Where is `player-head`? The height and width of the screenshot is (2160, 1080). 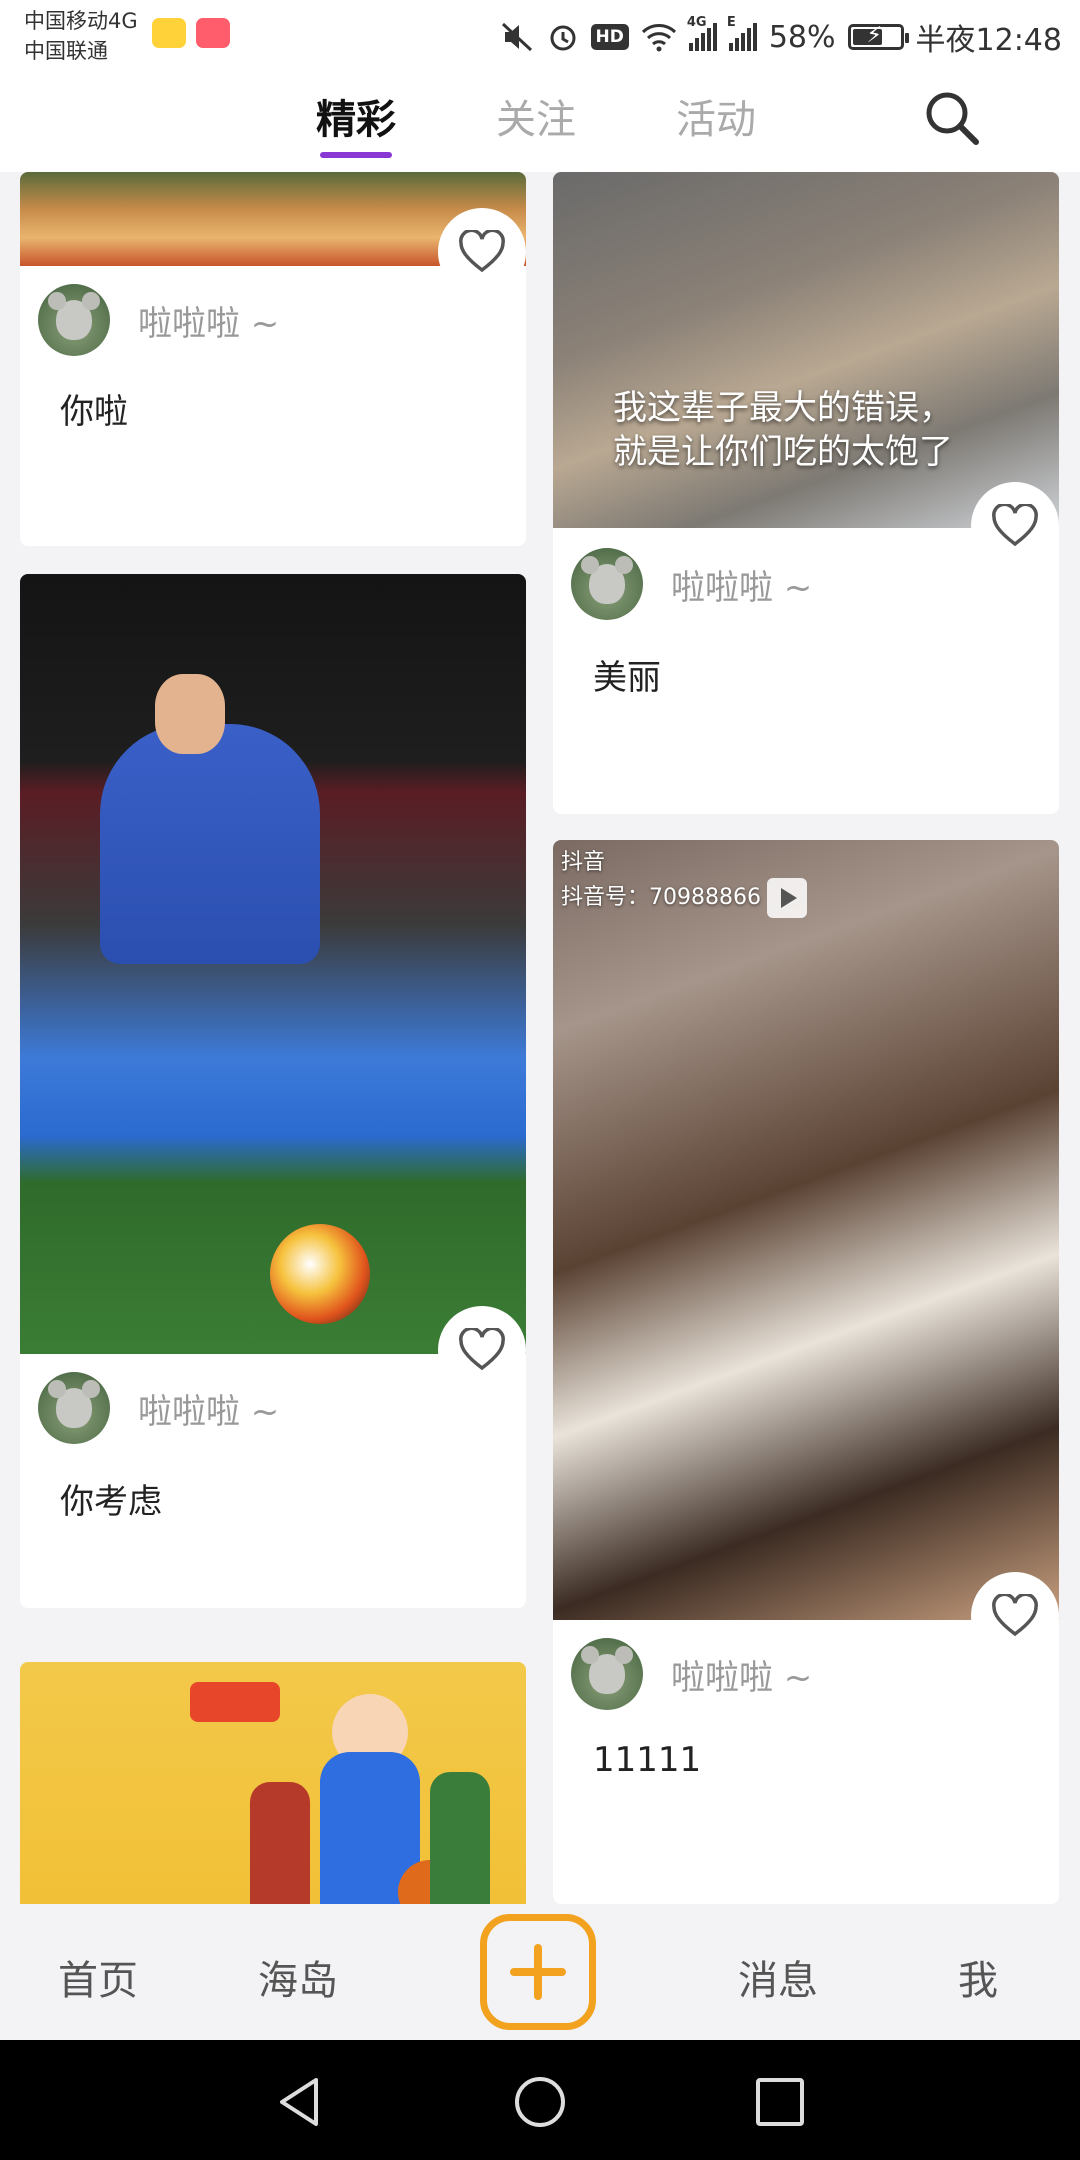
player-head is located at coordinates (190, 714).